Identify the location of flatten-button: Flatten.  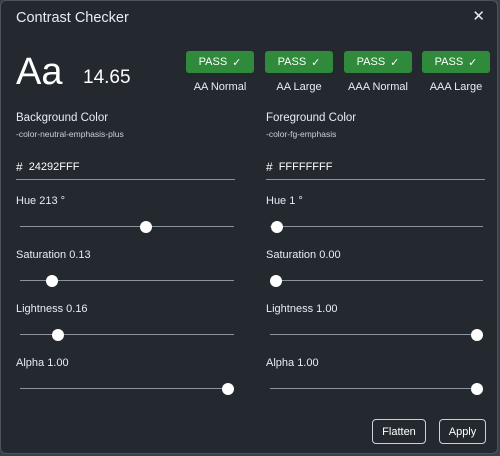
(399, 431).